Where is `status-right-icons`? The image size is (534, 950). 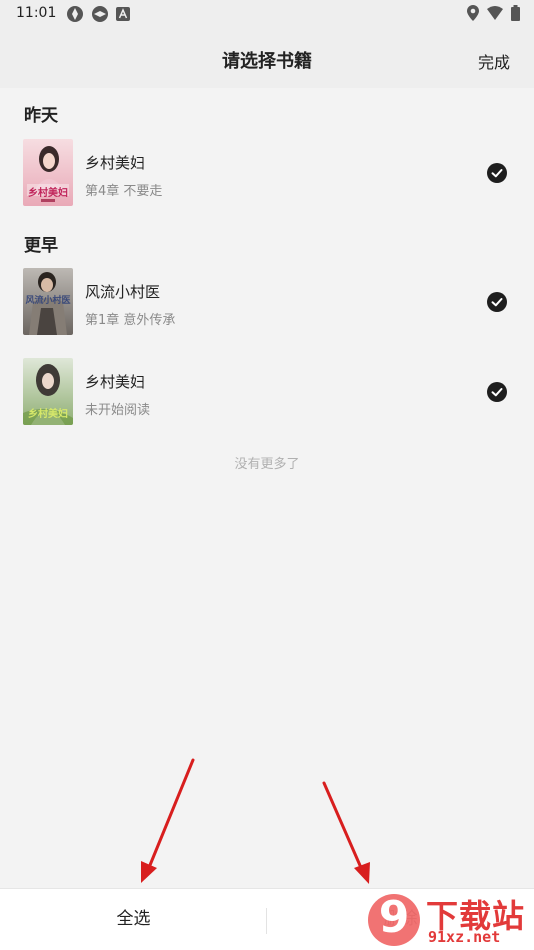 status-right-icons is located at coordinates (493, 13).